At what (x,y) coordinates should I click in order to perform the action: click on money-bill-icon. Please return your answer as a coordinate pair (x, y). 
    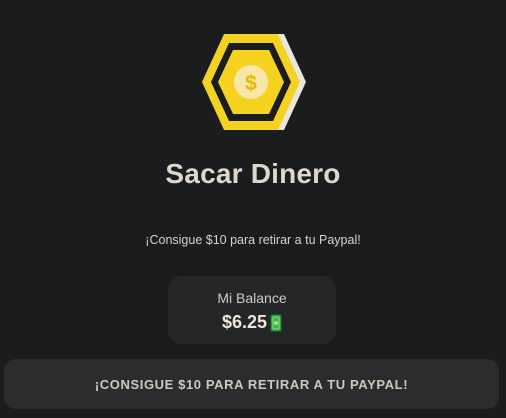
    Looking at the image, I should click on (276, 323).